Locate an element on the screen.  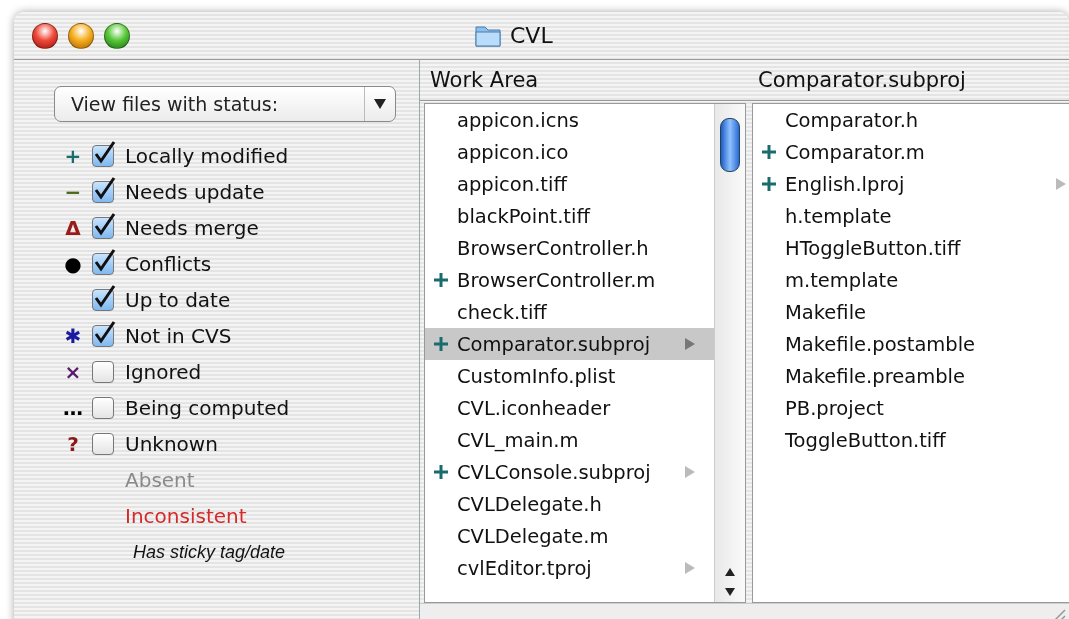
file-name: Comparator.m is located at coordinates (855, 152).